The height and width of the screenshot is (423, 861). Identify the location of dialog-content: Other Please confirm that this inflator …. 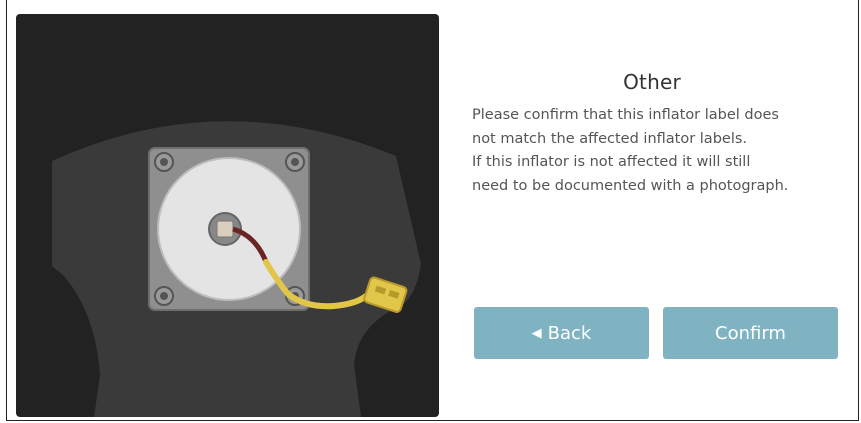
(652, 134).